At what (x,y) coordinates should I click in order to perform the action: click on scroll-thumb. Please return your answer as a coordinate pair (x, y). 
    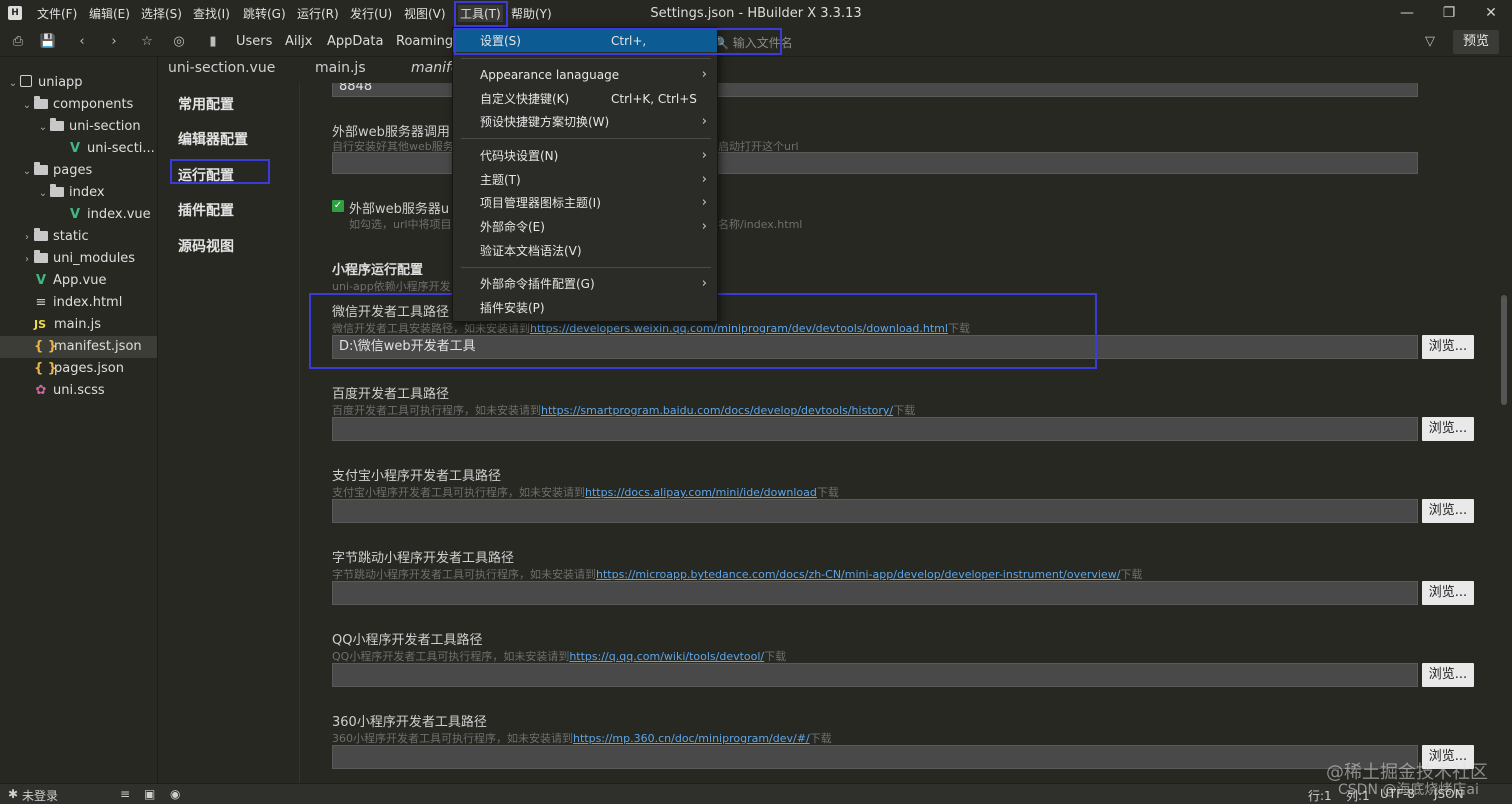
    Looking at the image, I should click on (1504, 350).